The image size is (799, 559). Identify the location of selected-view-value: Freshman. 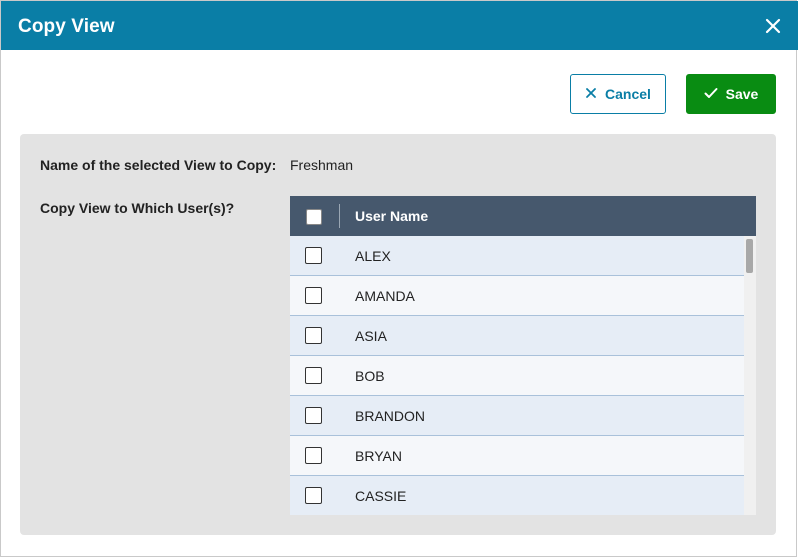
(322, 165).